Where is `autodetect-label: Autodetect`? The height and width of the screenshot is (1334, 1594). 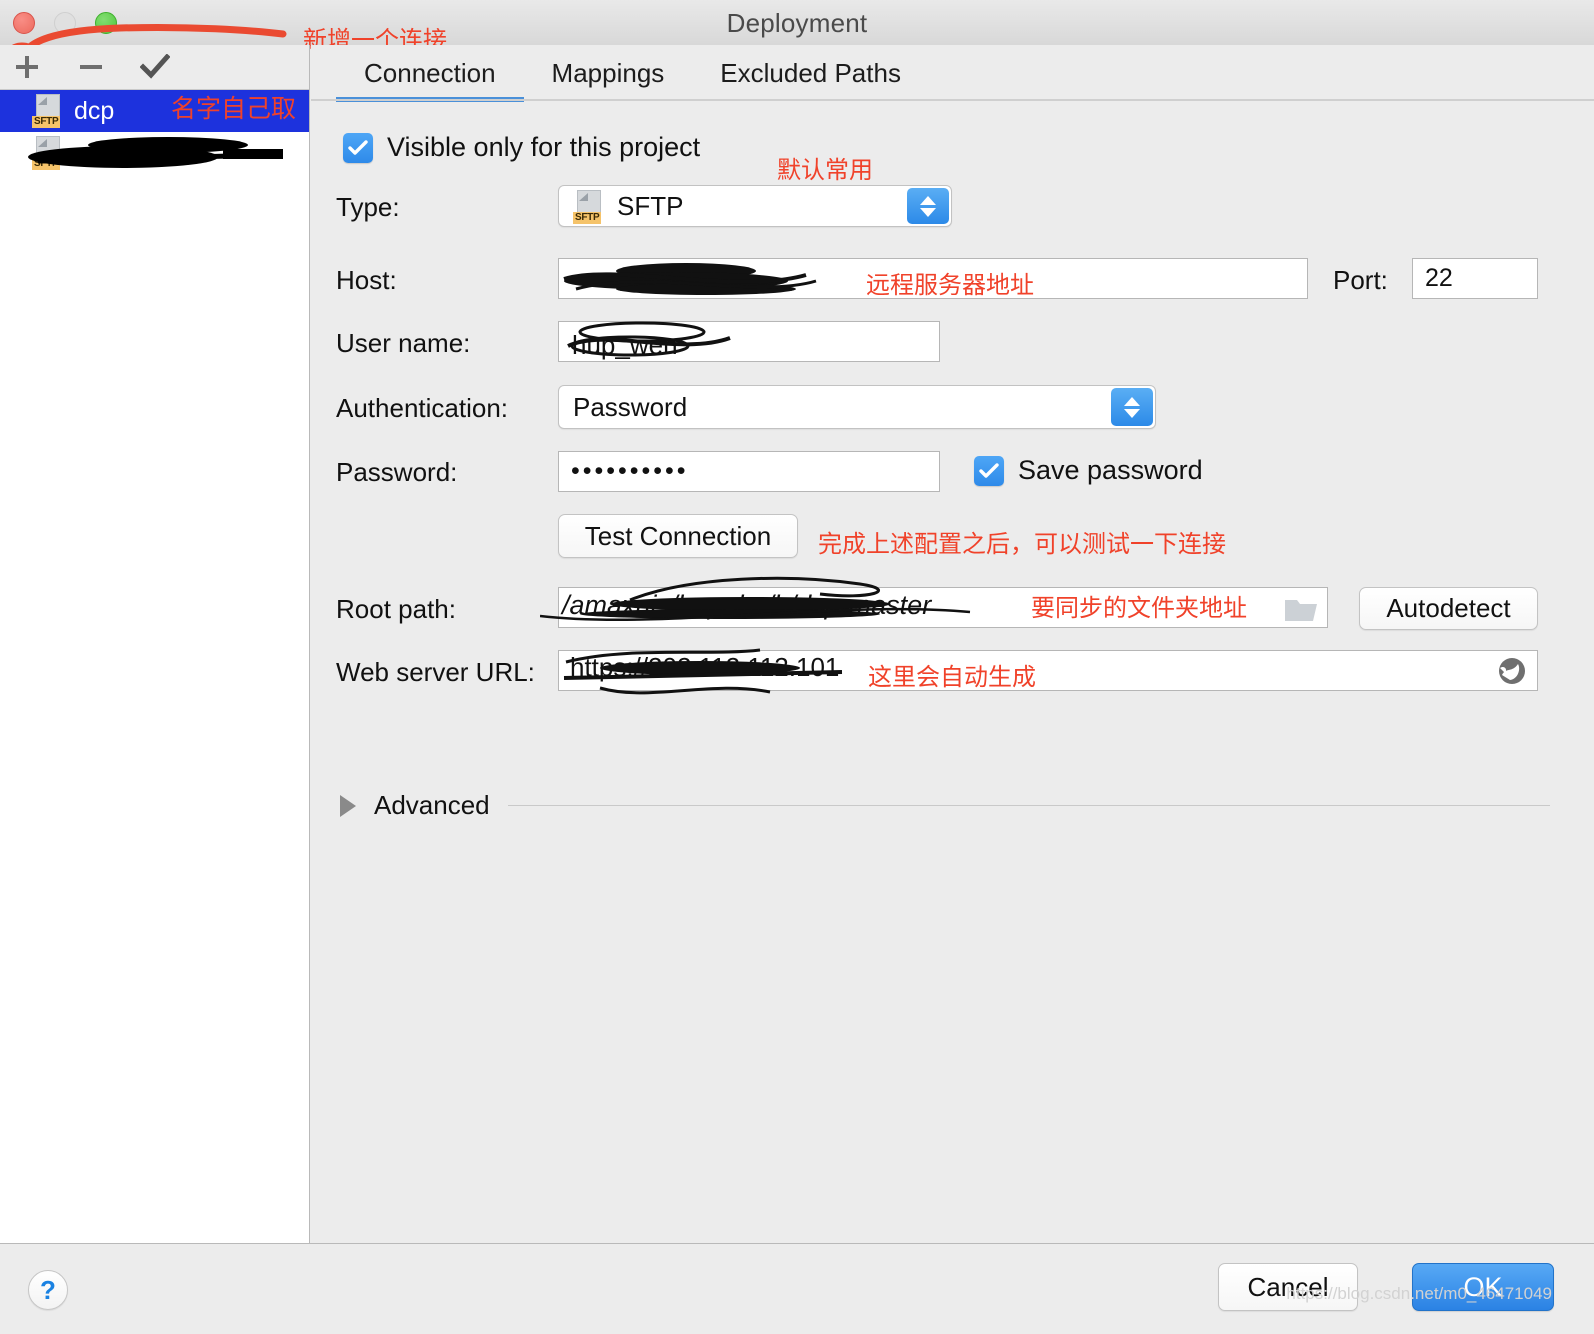 autodetect-label: Autodetect is located at coordinates (1448, 608).